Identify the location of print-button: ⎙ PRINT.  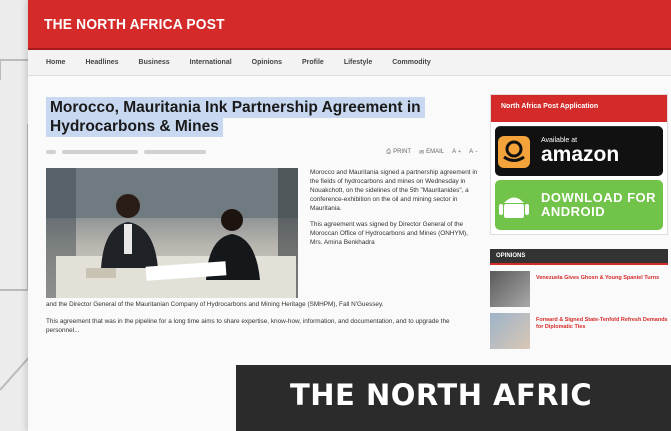
(398, 152).